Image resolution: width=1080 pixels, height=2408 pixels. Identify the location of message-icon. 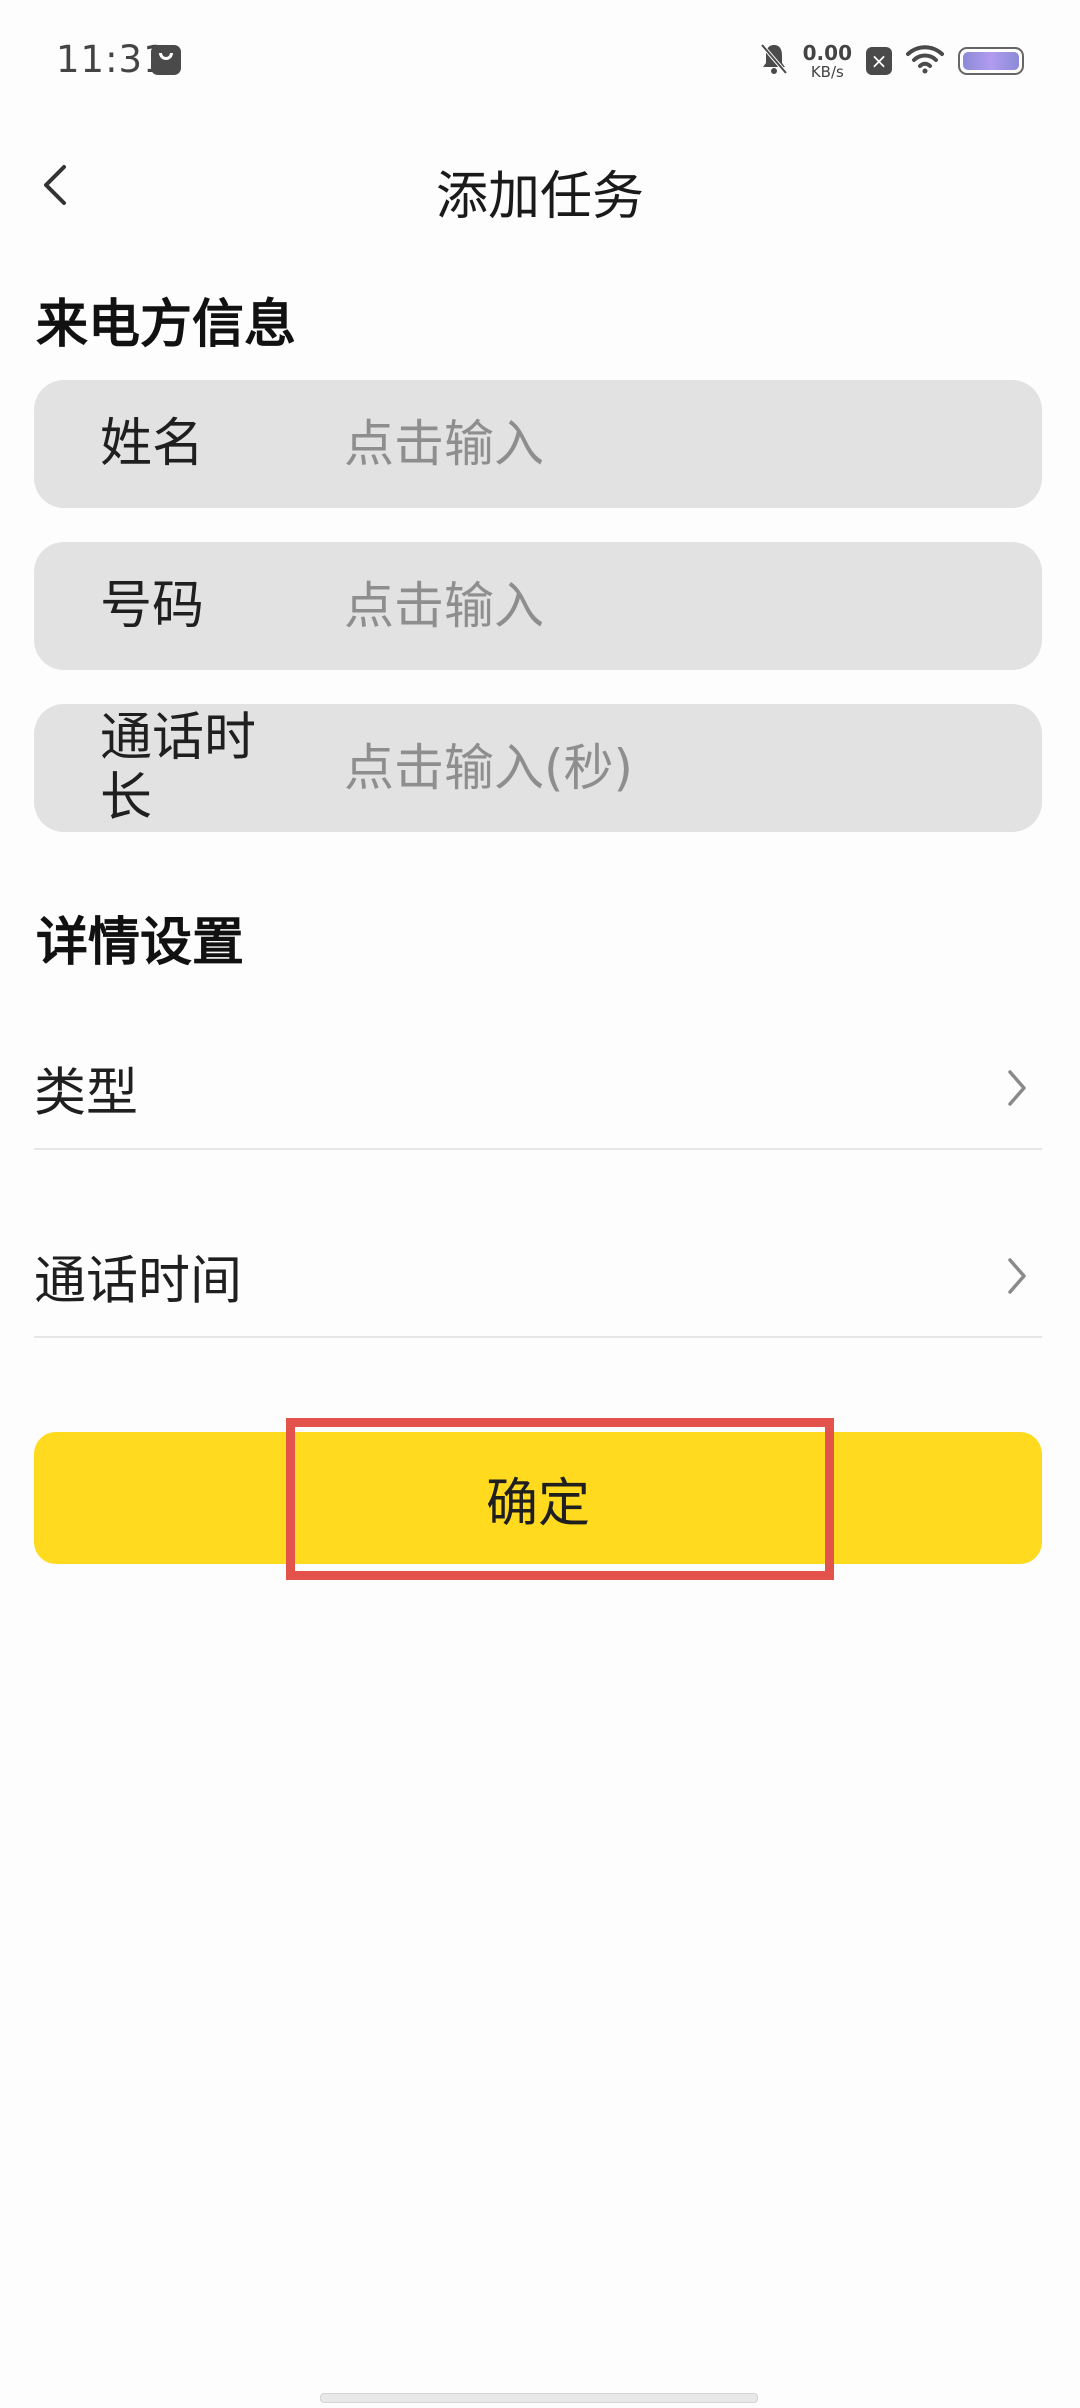
(166, 60).